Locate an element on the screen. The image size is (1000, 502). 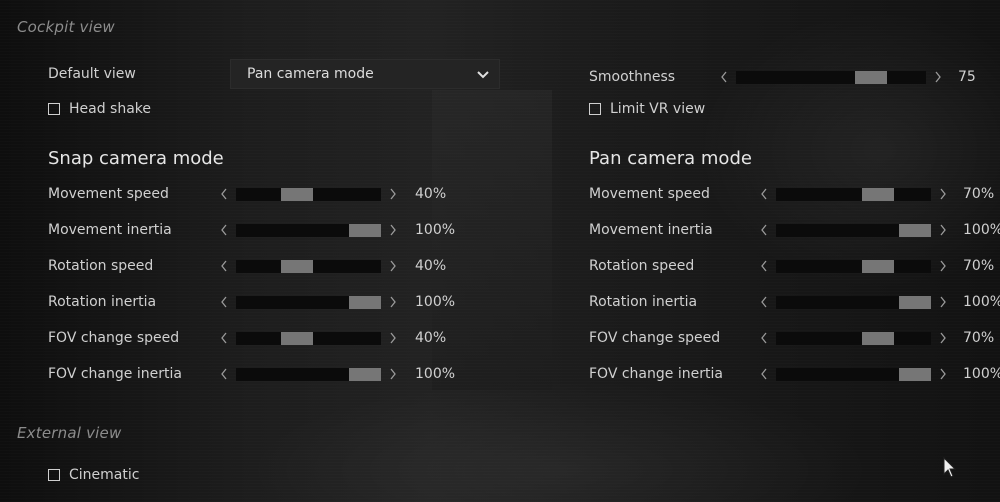
cinematic-label: Cinematic is located at coordinates (104, 475).